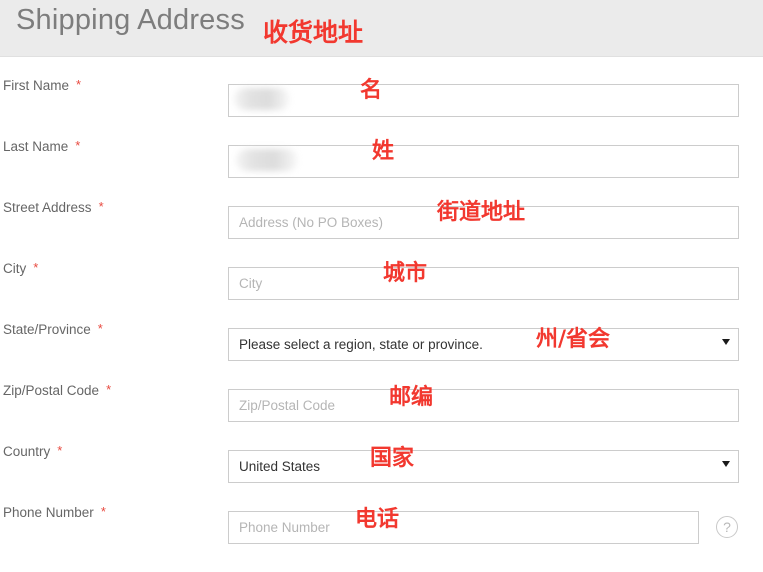 This screenshot has height=572, width=763. What do you see at coordinates (383, 151) in the screenshot?
I see `annotation-last-name: 姓` at bounding box center [383, 151].